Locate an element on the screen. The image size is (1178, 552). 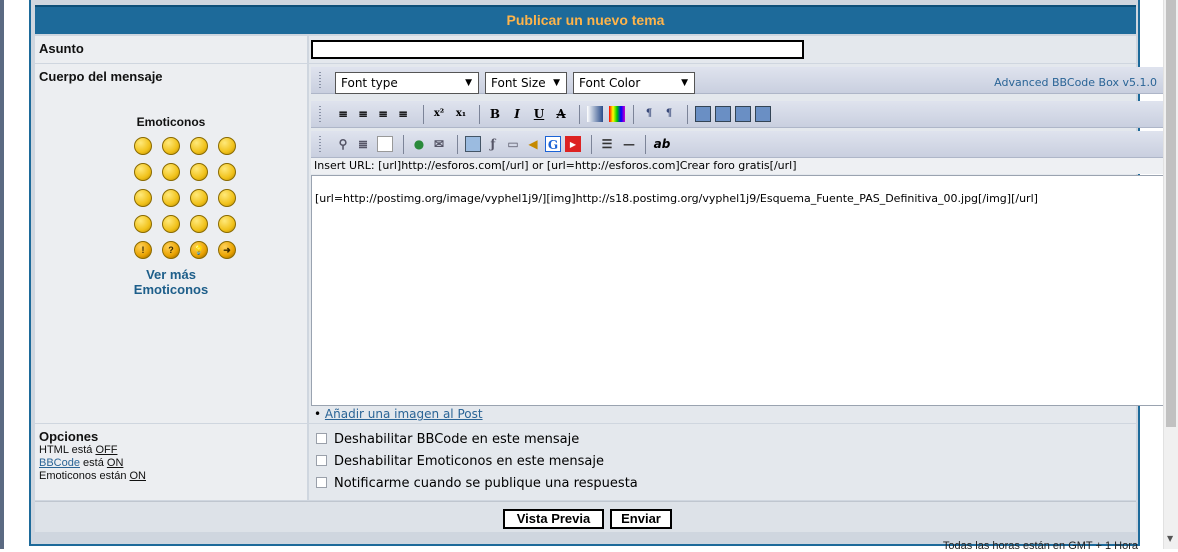
more-emoticons-link: Ver más Emoticonos is located at coordinates (171, 282).